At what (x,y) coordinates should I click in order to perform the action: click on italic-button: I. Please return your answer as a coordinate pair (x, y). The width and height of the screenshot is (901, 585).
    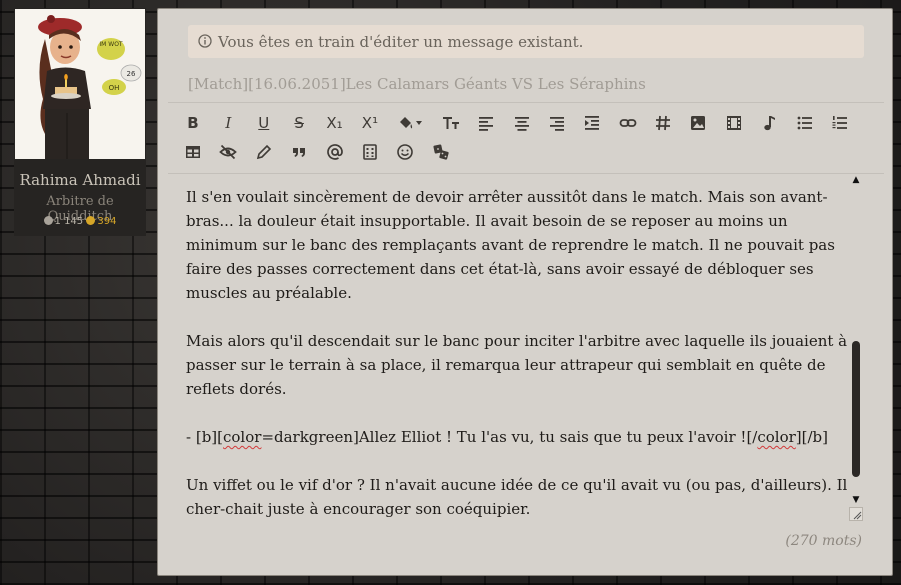
    Looking at the image, I should click on (228, 123).